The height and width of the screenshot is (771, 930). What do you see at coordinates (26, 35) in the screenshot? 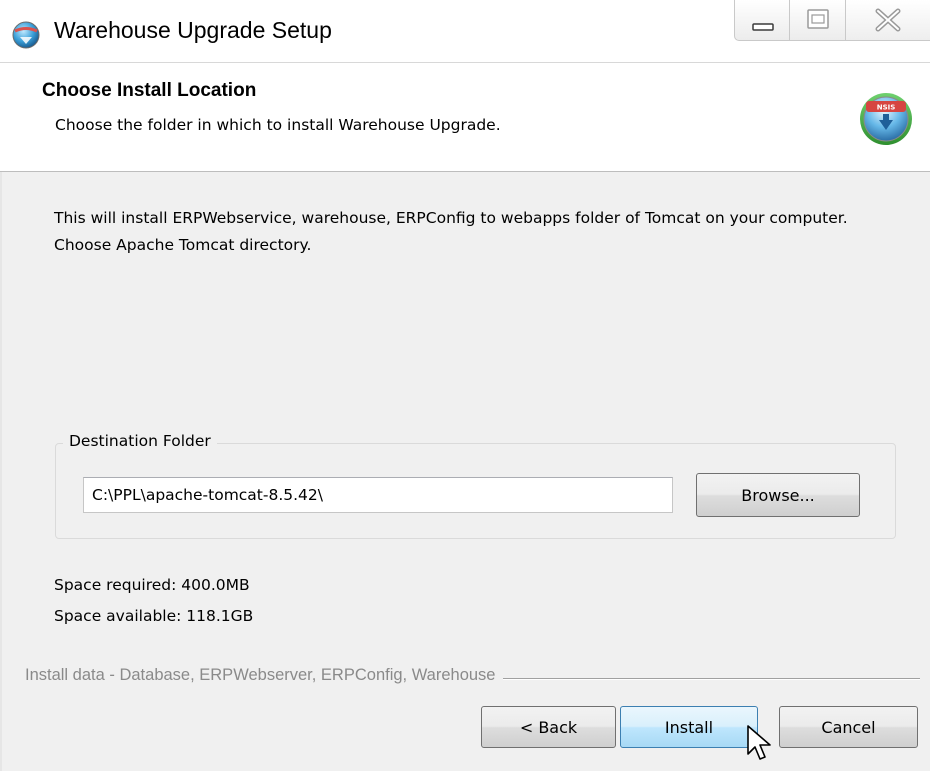
I see `installer-globe-icon` at bounding box center [26, 35].